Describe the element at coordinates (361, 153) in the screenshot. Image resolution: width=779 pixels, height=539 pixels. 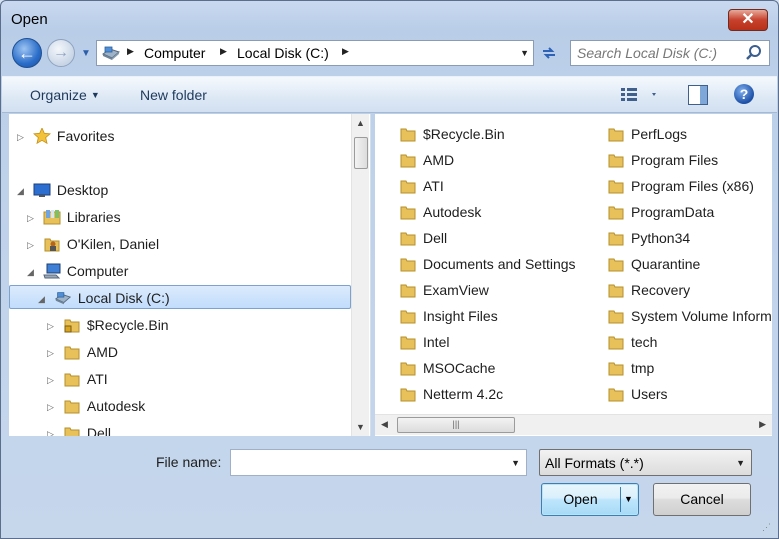
I see `scrollbar-thumb` at that location.